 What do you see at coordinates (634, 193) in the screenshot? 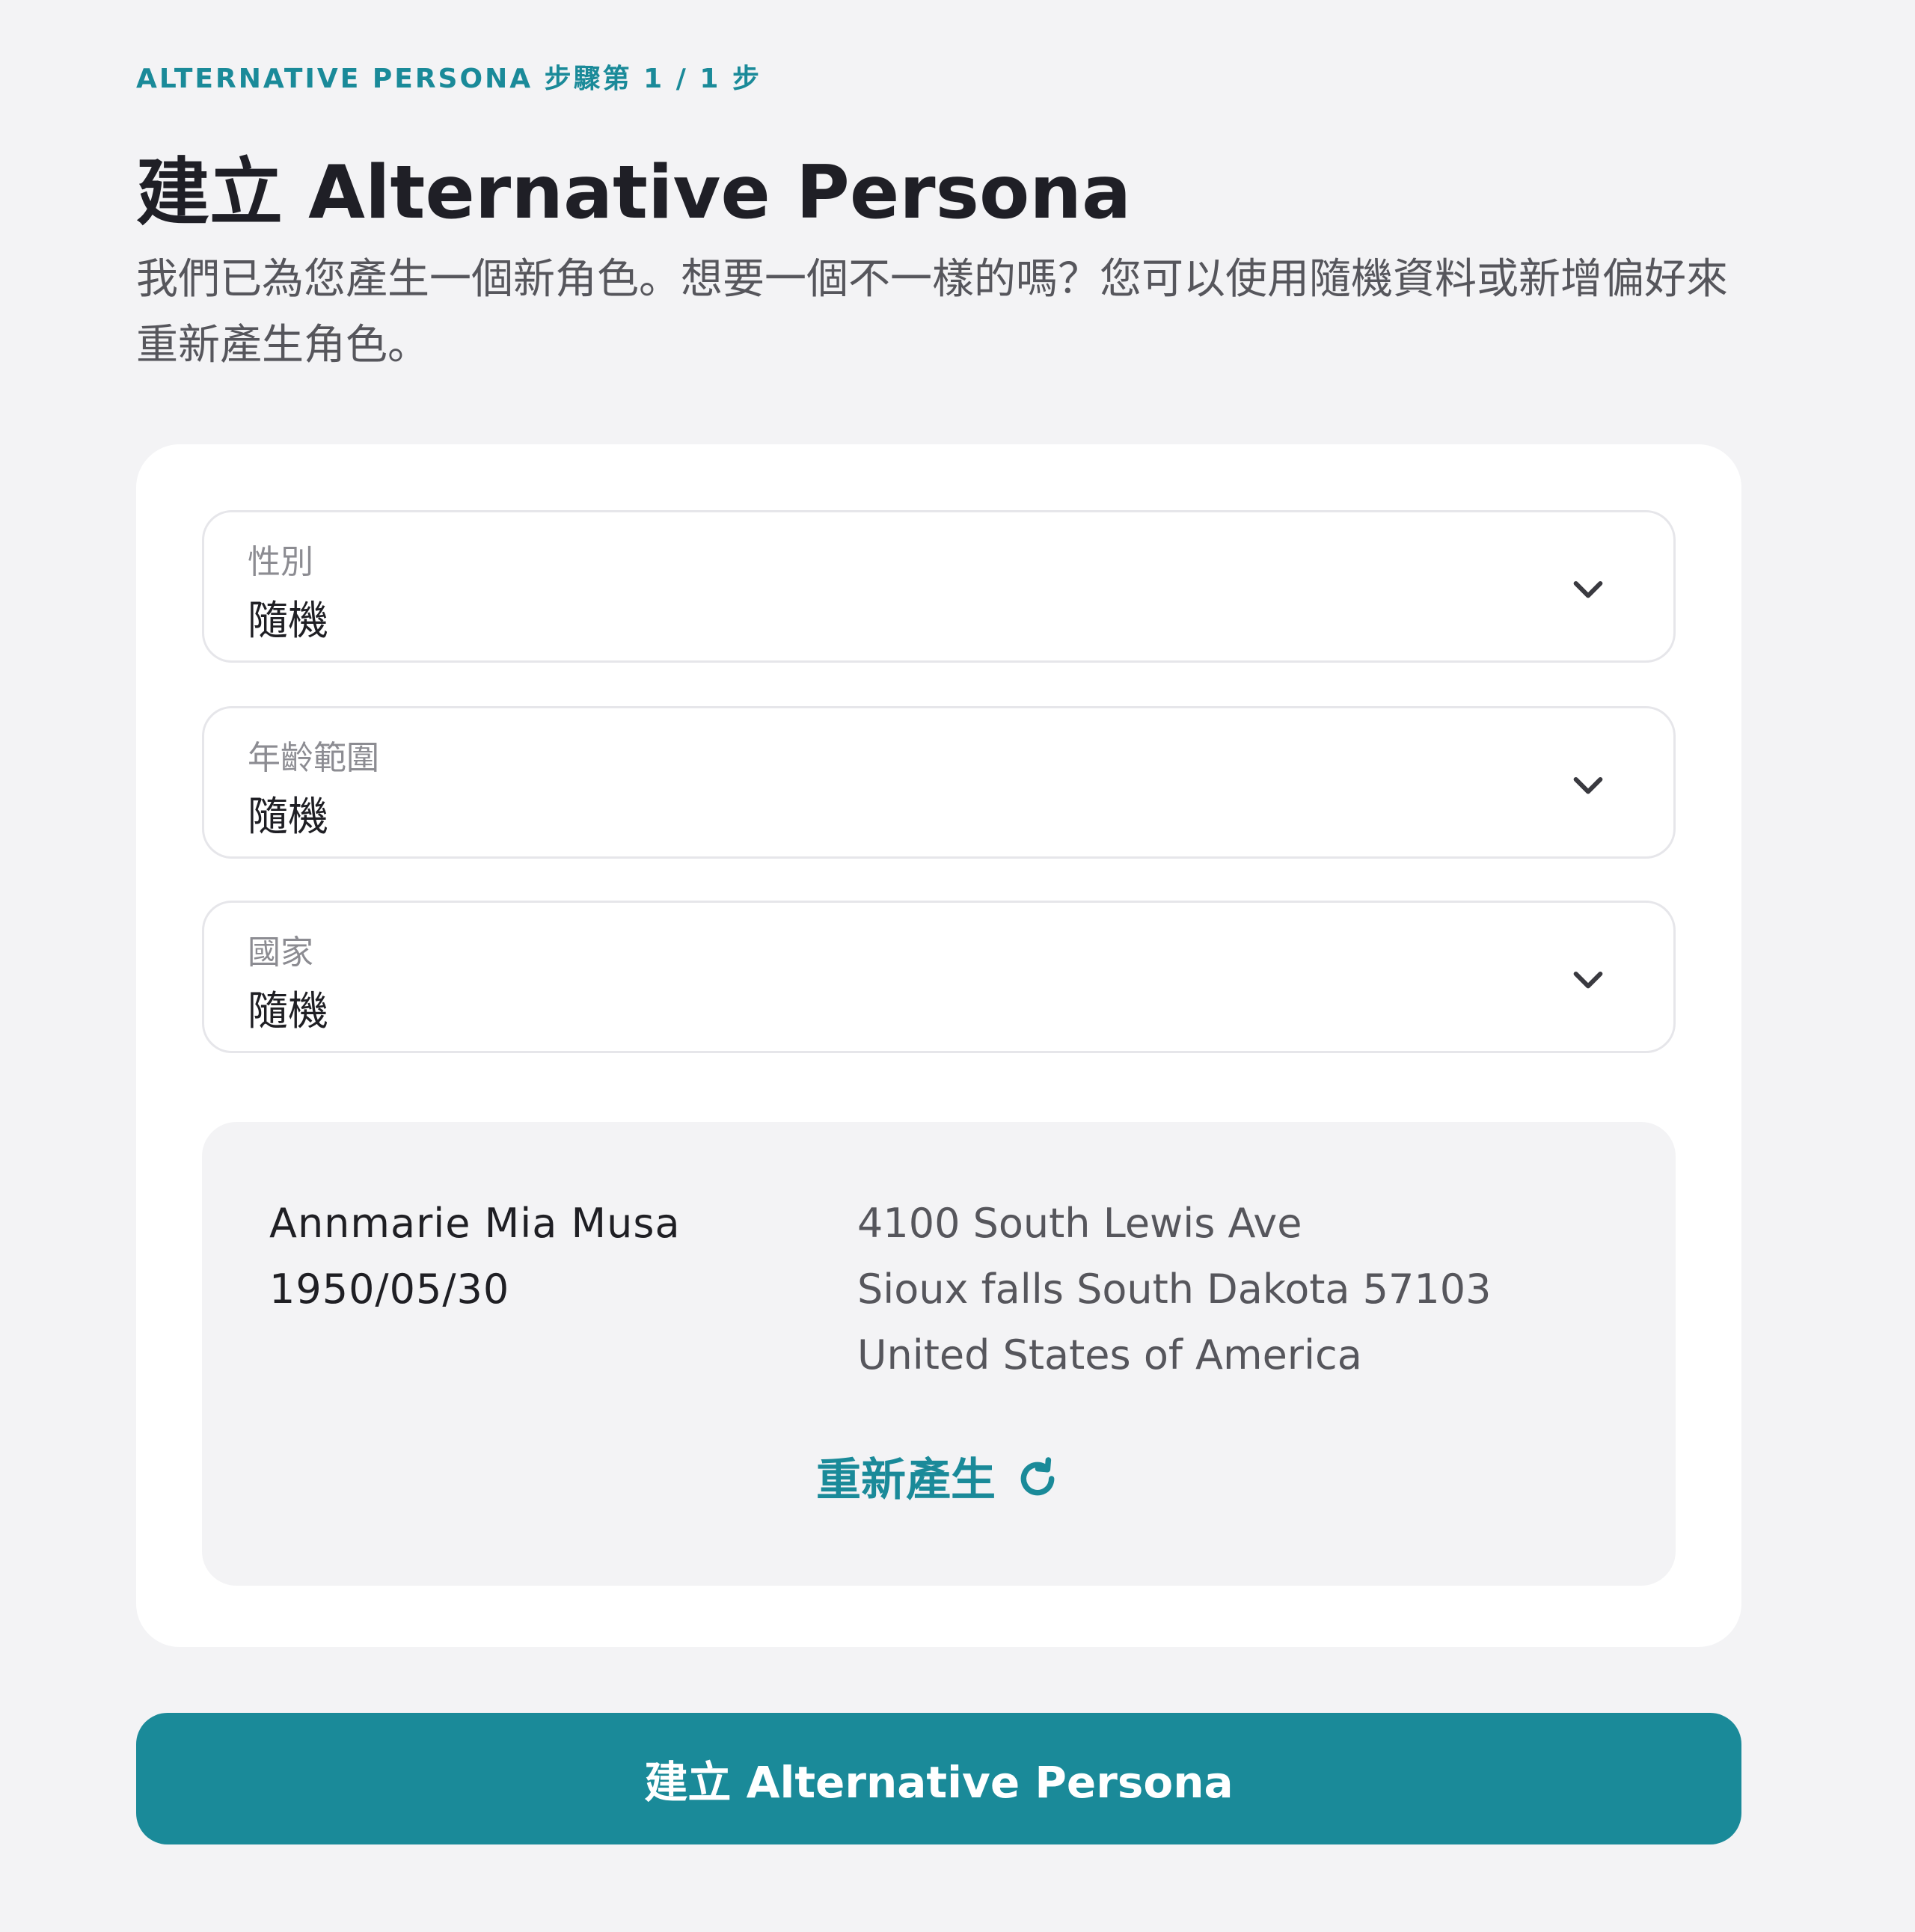
I see `page-title: 建立 Alternative Persona` at bounding box center [634, 193].